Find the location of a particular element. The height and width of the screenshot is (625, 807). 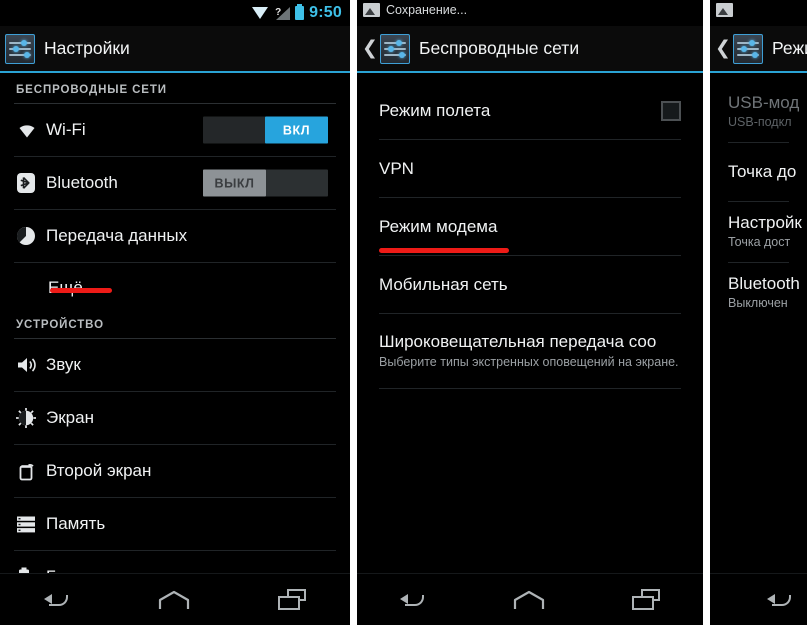

list-item-label: Мобильная сеть is located at coordinates (443, 284).